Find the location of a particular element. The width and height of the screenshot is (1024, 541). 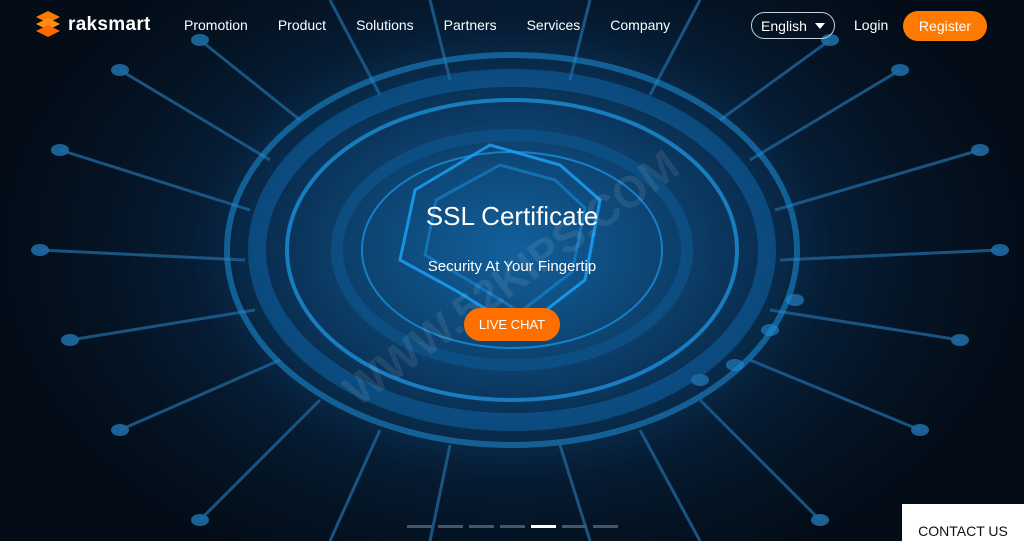

chevron-down-icon is located at coordinates (819, 25).